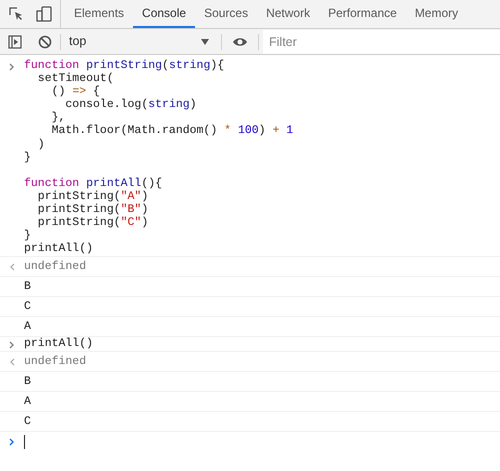 This screenshot has width=500, height=471. I want to click on code-line: printString("A"), so click(93, 196).